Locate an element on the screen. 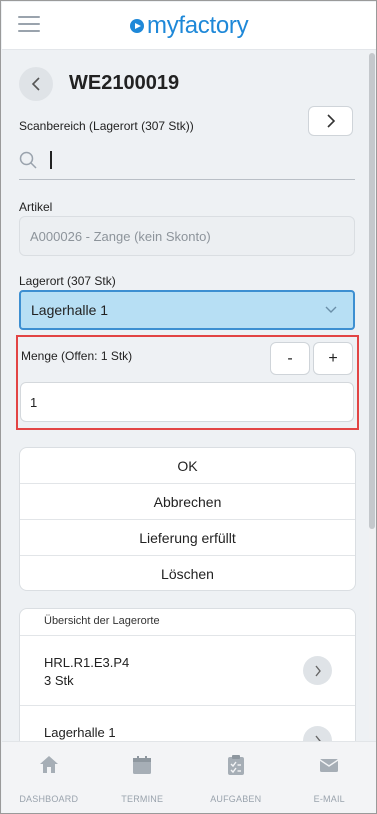 The width and height of the screenshot is (377, 814). logo-text: myfactory is located at coordinates (198, 25).